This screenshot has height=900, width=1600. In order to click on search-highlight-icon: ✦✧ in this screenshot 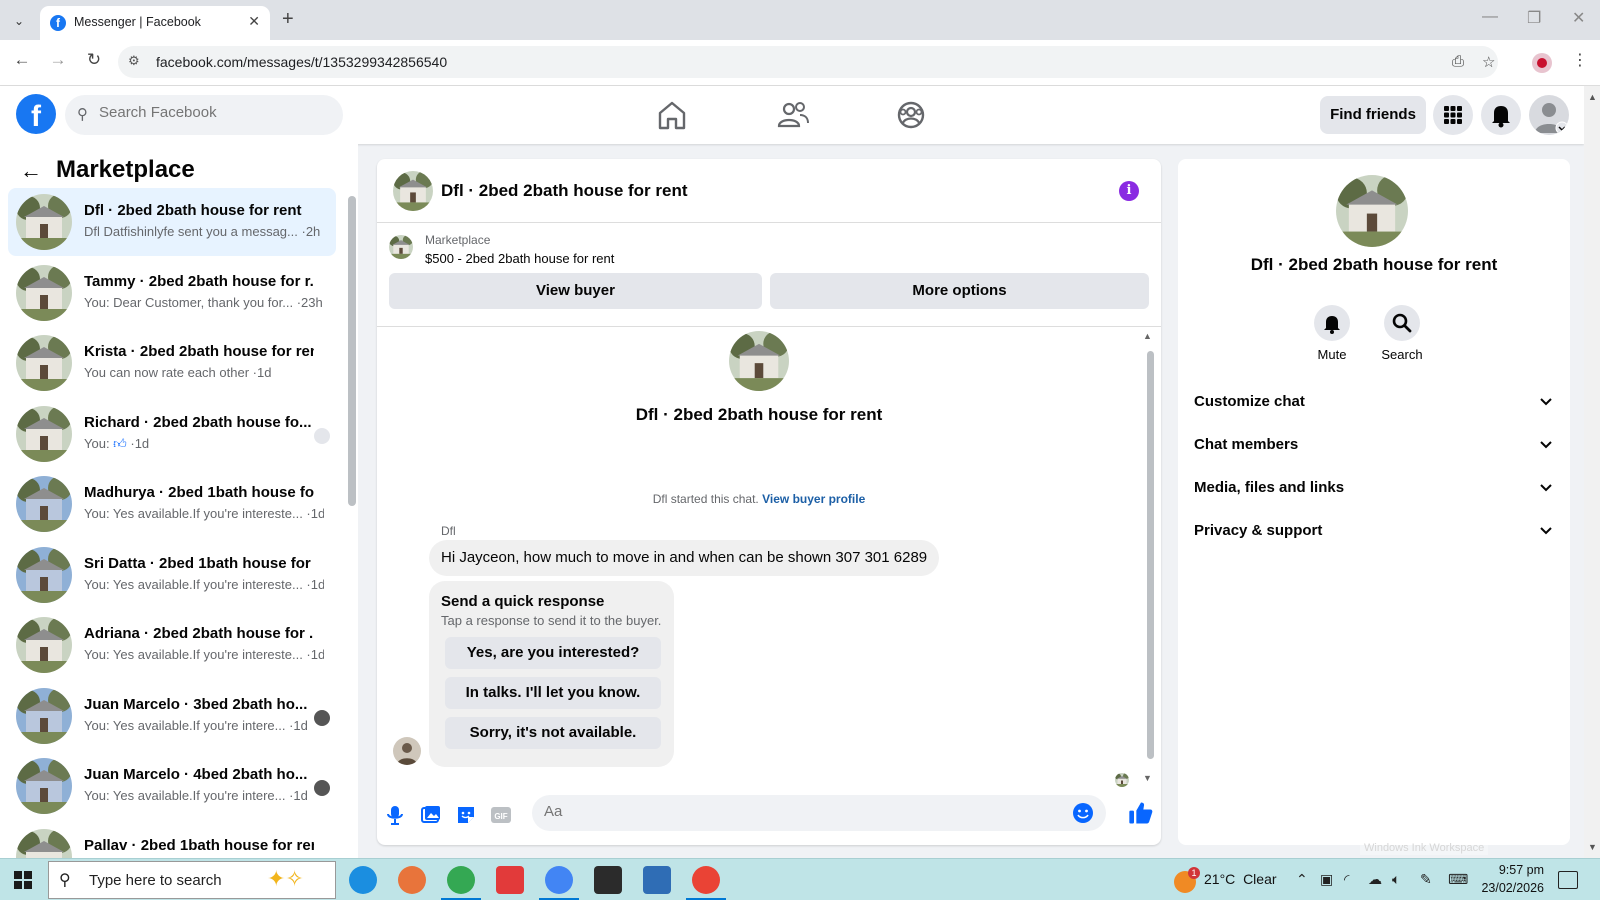, I will do `click(285, 878)`.